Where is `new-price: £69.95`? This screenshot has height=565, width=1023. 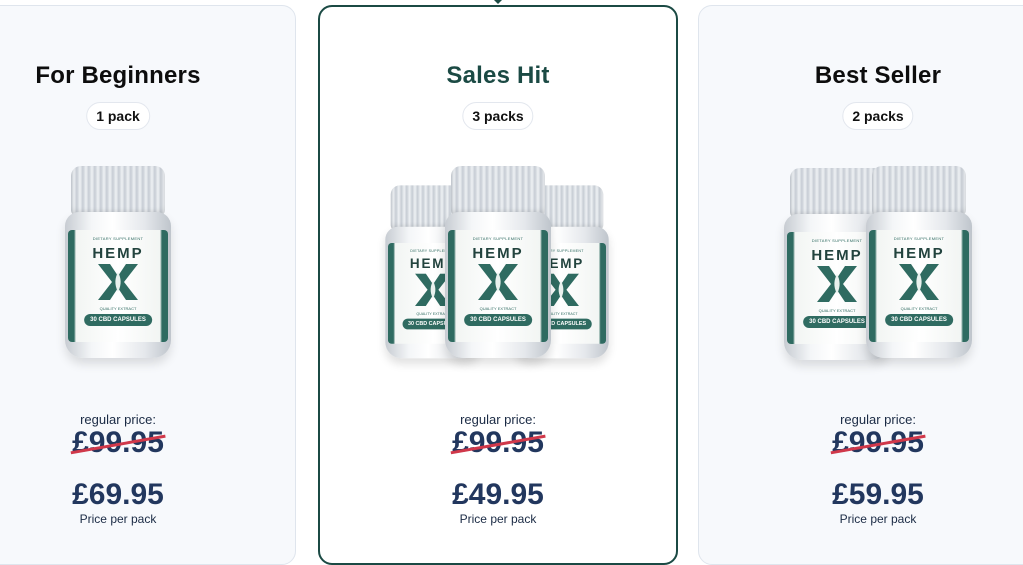
new-price: £69.95 is located at coordinates (118, 494).